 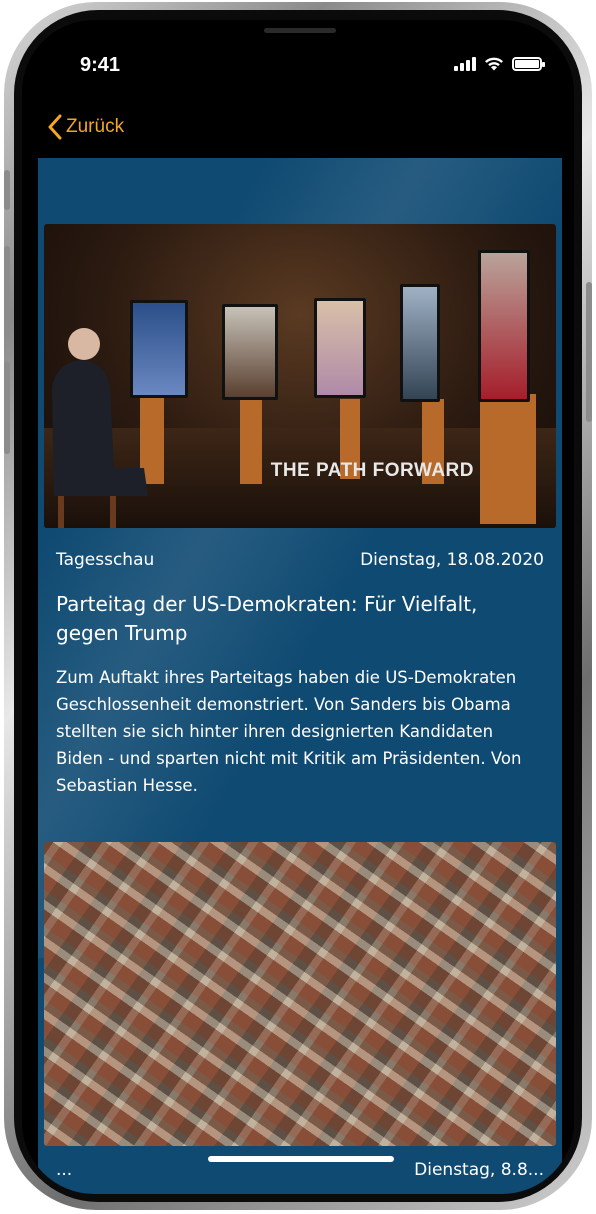 I want to click on volume-up-button, so click(x=7, y=292).